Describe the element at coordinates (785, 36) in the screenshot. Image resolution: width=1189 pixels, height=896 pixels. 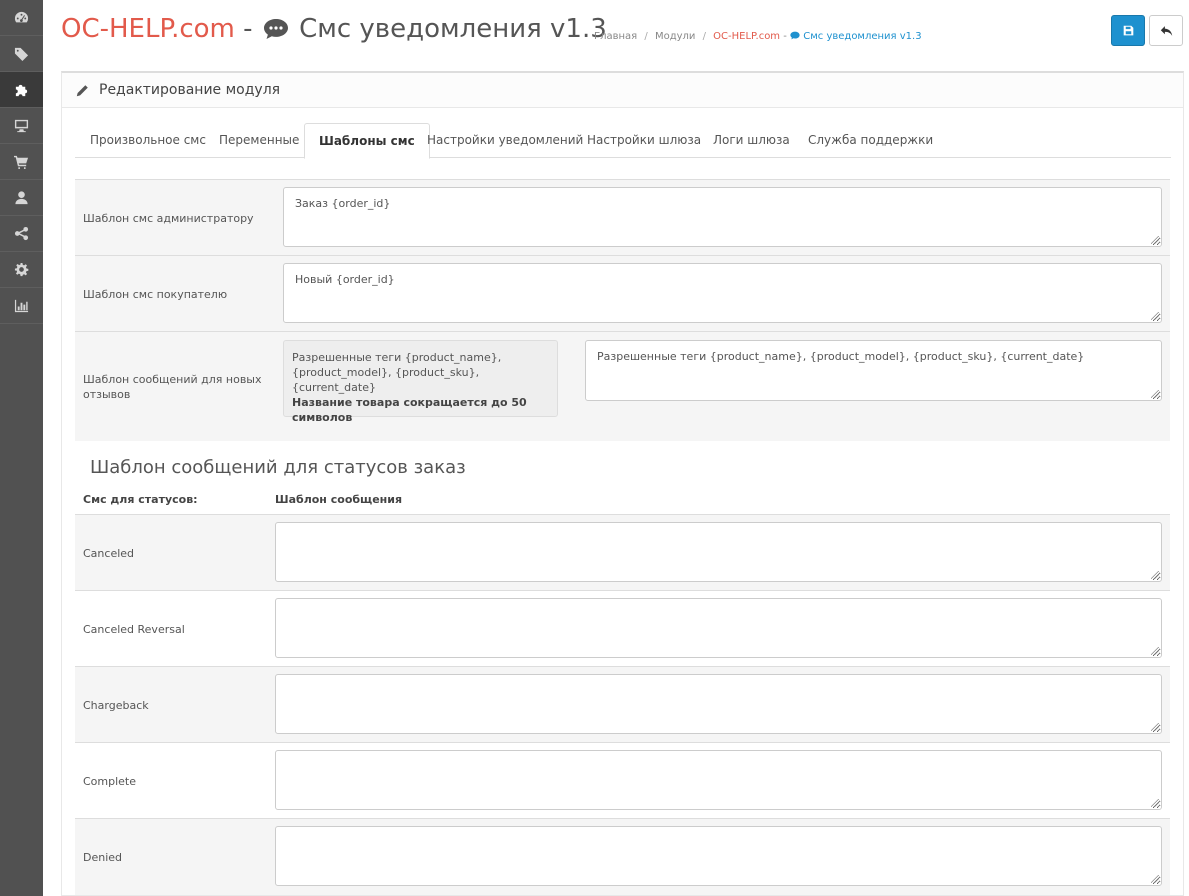
I see `breadcrumb-dash: -` at that location.